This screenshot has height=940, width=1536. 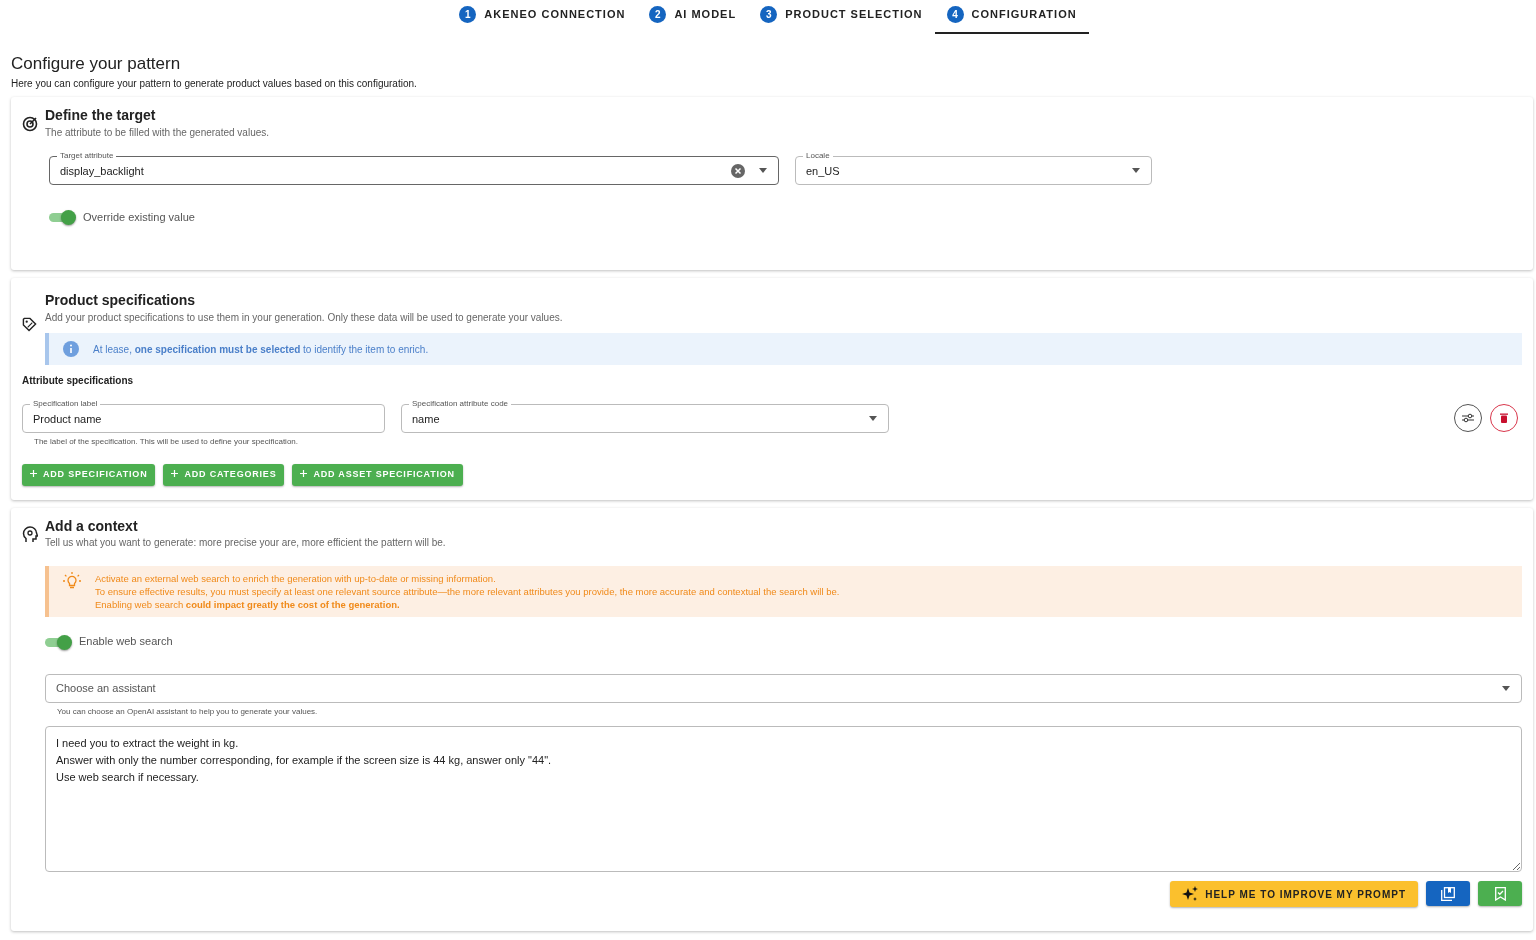 What do you see at coordinates (1011, 17) in the screenshot?
I see `stepper-tab: 4 CONFIGURATION` at bounding box center [1011, 17].